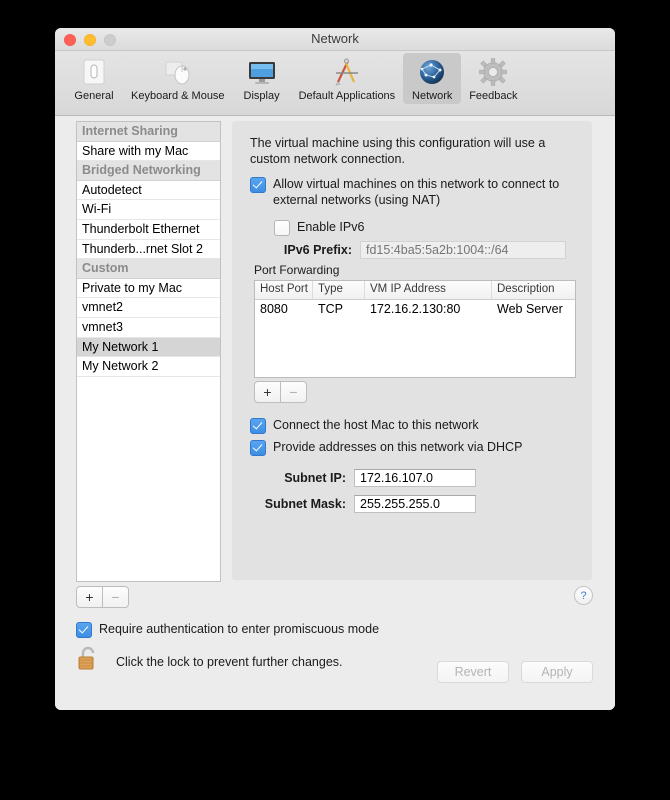  I want to click on connect-host-checkbox-row: Connect the host Mac to this network, so click(364, 425).